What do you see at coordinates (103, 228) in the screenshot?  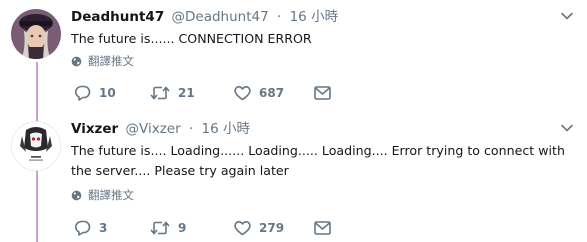 I see `reply-count: 3` at bounding box center [103, 228].